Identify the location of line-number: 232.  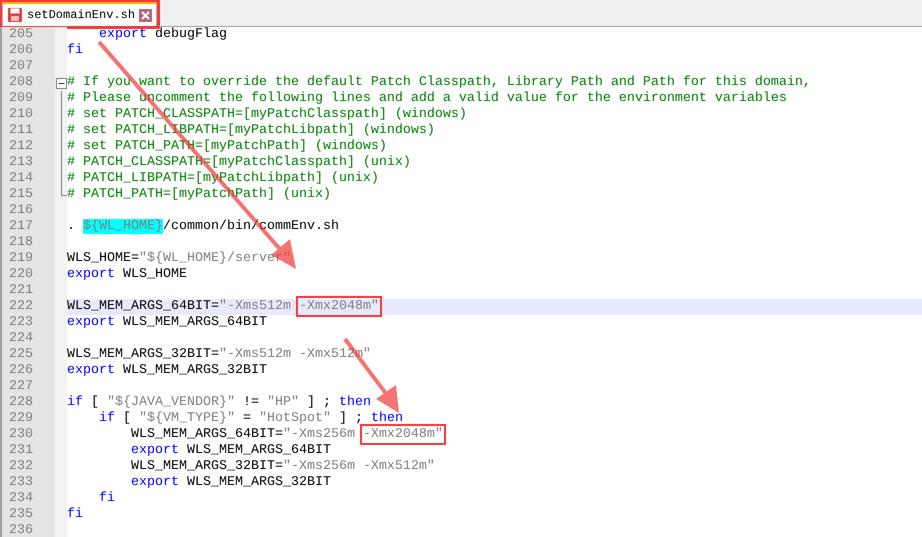
(21, 466).